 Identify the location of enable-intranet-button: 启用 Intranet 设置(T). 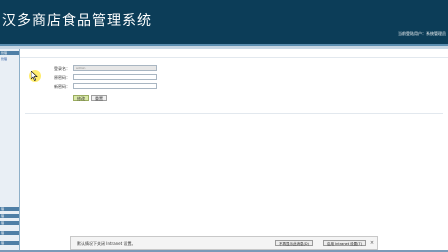
(345, 243).